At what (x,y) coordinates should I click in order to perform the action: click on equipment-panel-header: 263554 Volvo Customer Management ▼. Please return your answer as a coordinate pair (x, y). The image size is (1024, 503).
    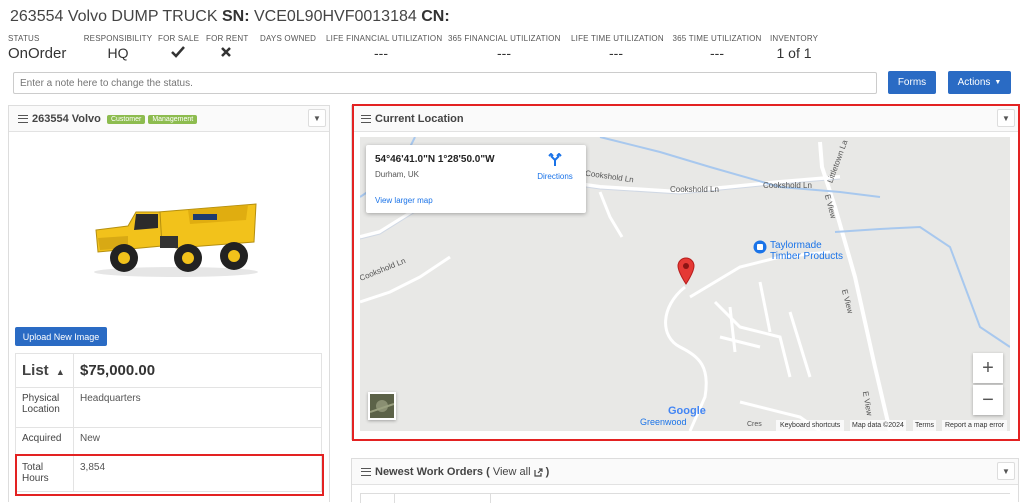
    Looking at the image, I should click on (169, 119).